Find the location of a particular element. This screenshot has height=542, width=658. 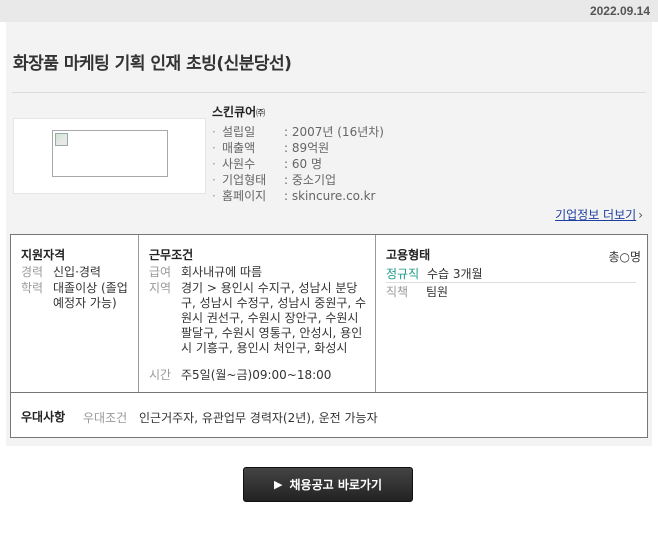

chevron-right-icon: › is located at coordinates (640, 215).